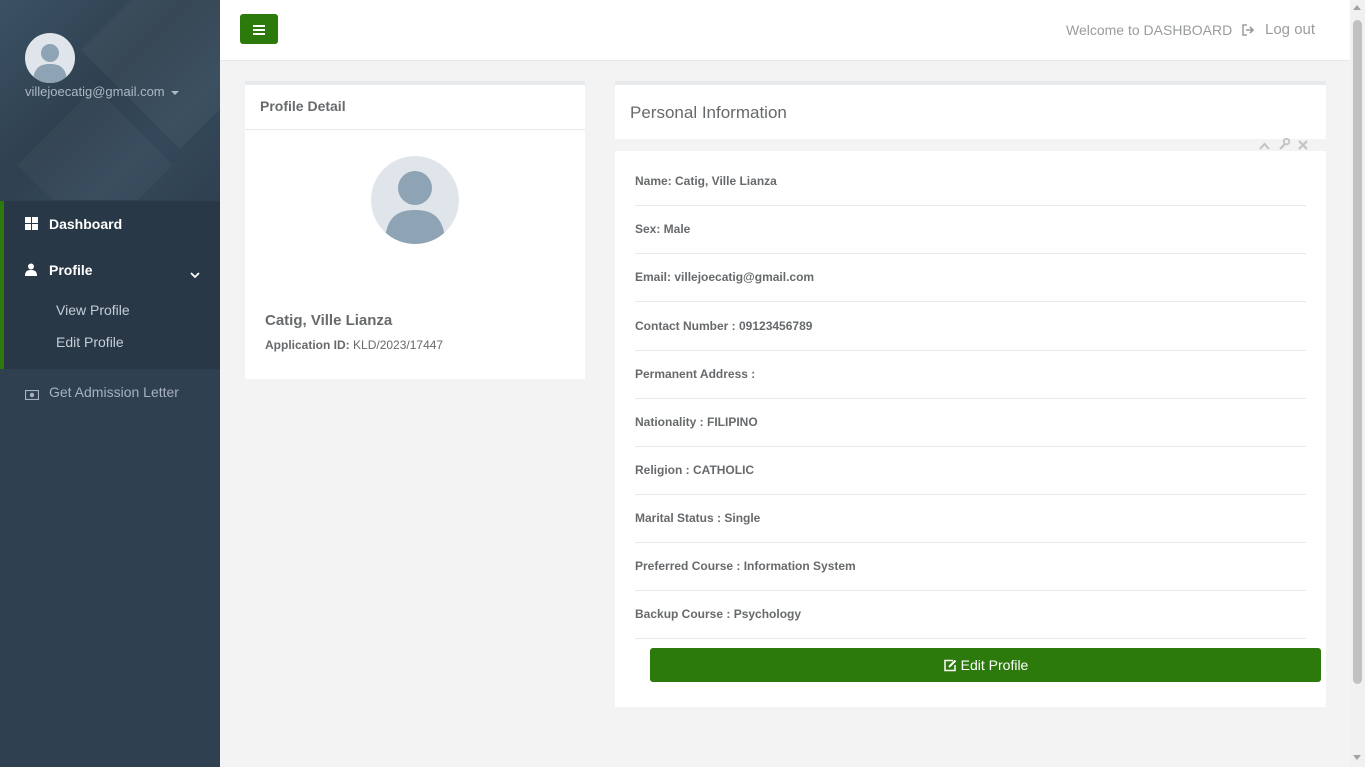 This screenshot has width=1365, height=767. I want to click on sign-out-icon, so click(1248, 29).